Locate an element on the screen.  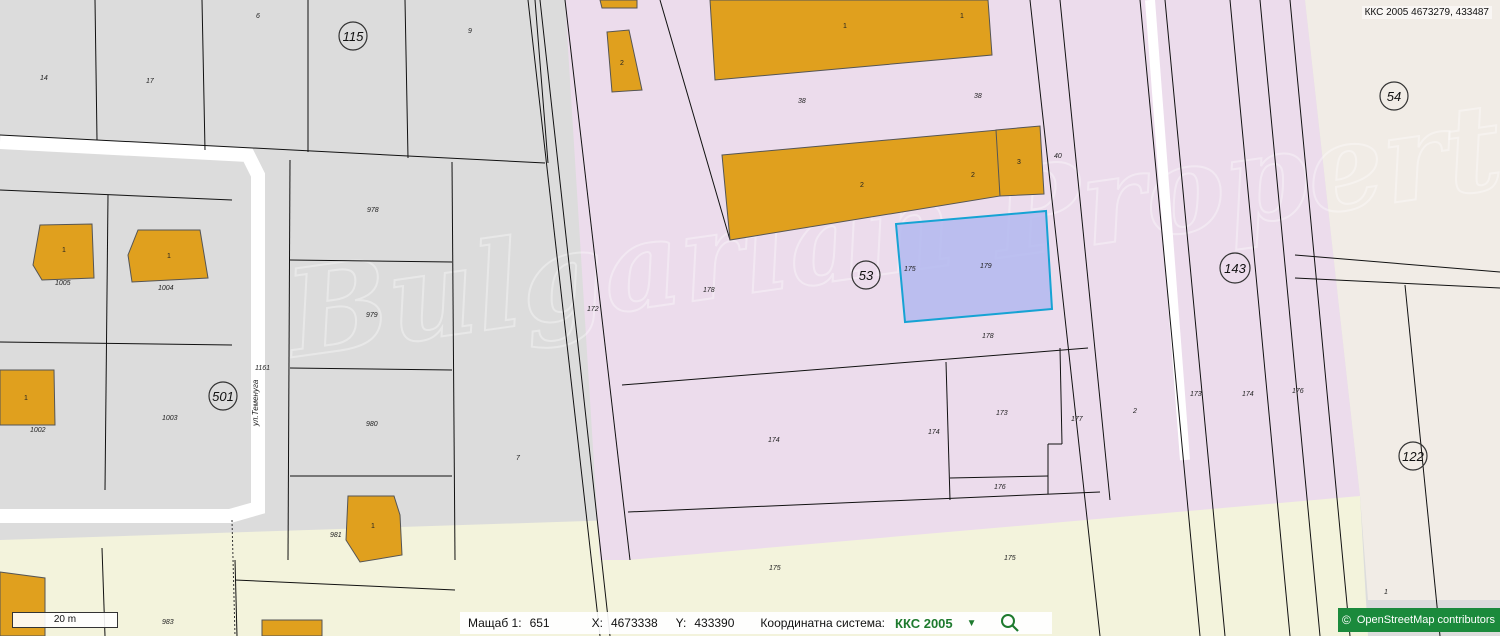
scale-bar: 20 m is located at coordinates (65, 620).